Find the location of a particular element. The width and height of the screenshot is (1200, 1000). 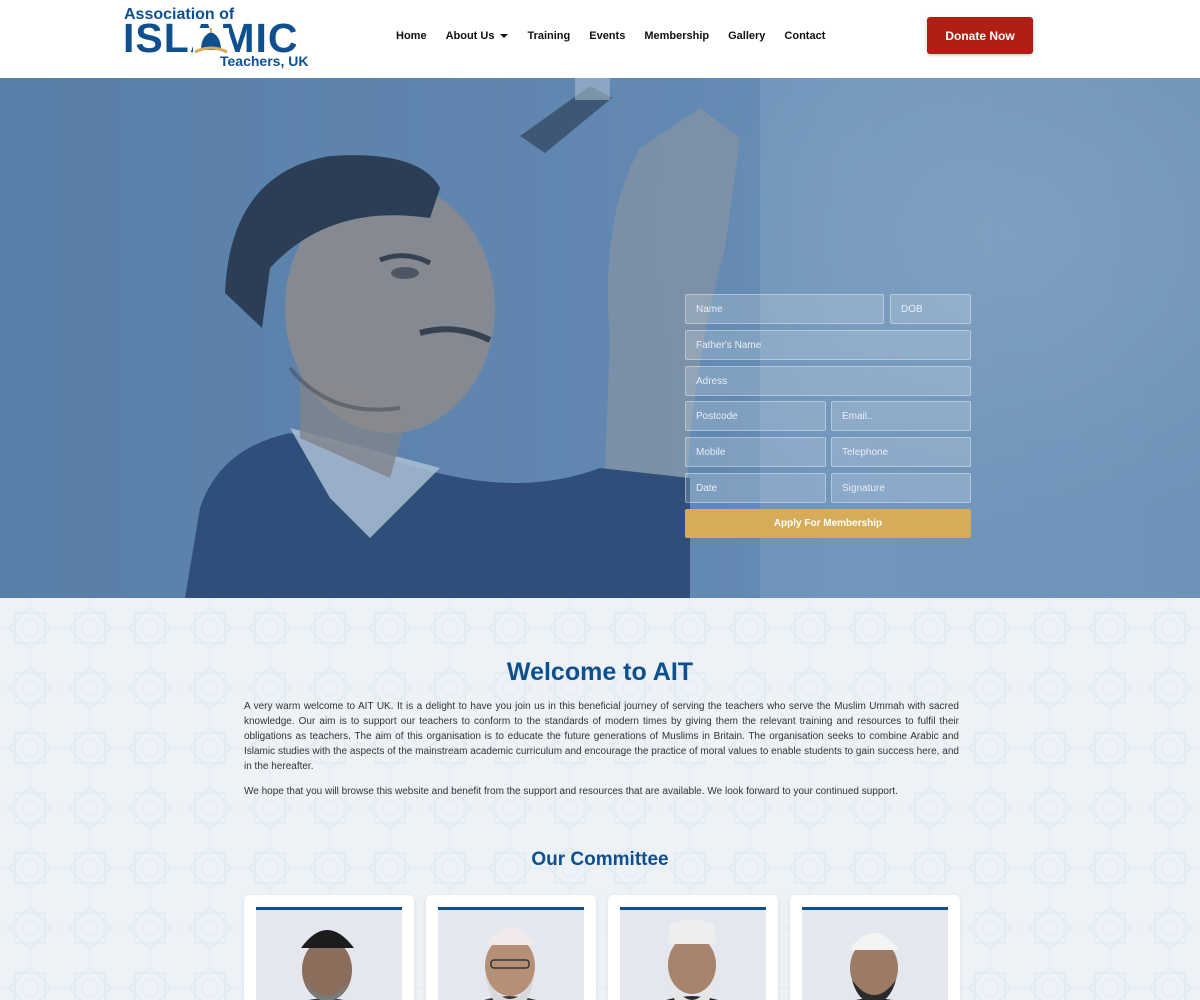

dob-input: DOB is located at coordinates (930, 309).